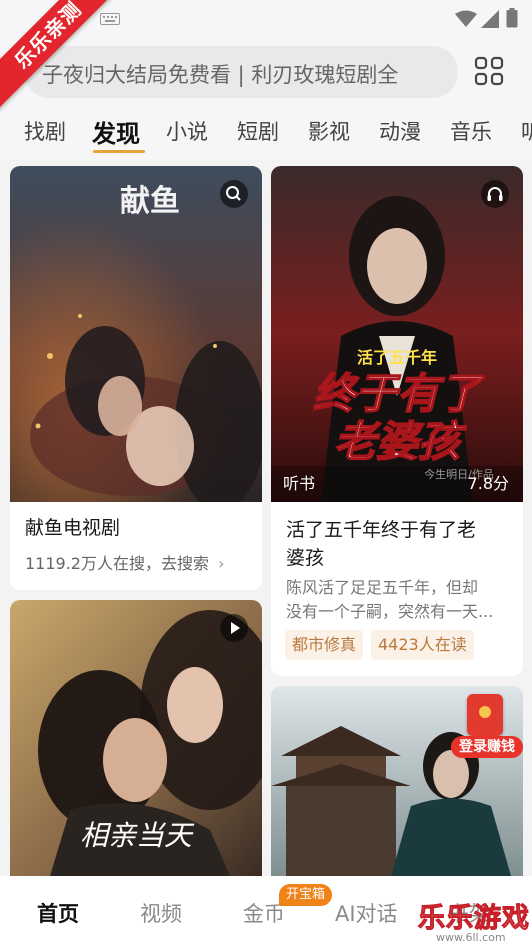 The width and height of the screenshot is (532, 947). Describe the element at coordinates (258, 131) in the screenshot. I see `tab-duanju: 短剧` at that location.